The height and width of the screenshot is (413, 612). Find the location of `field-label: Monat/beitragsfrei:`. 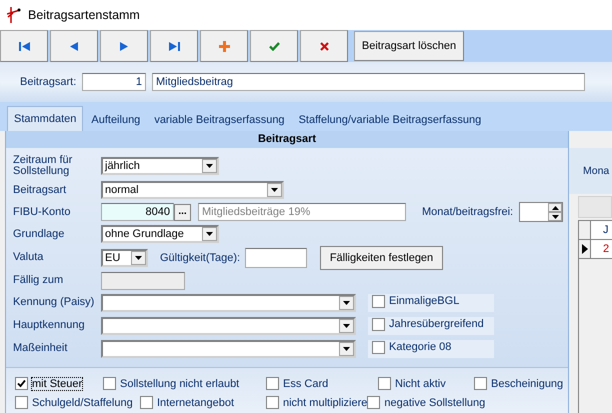

field-label: Monat/beitragsfrei: is located at coordinates (468, 212).